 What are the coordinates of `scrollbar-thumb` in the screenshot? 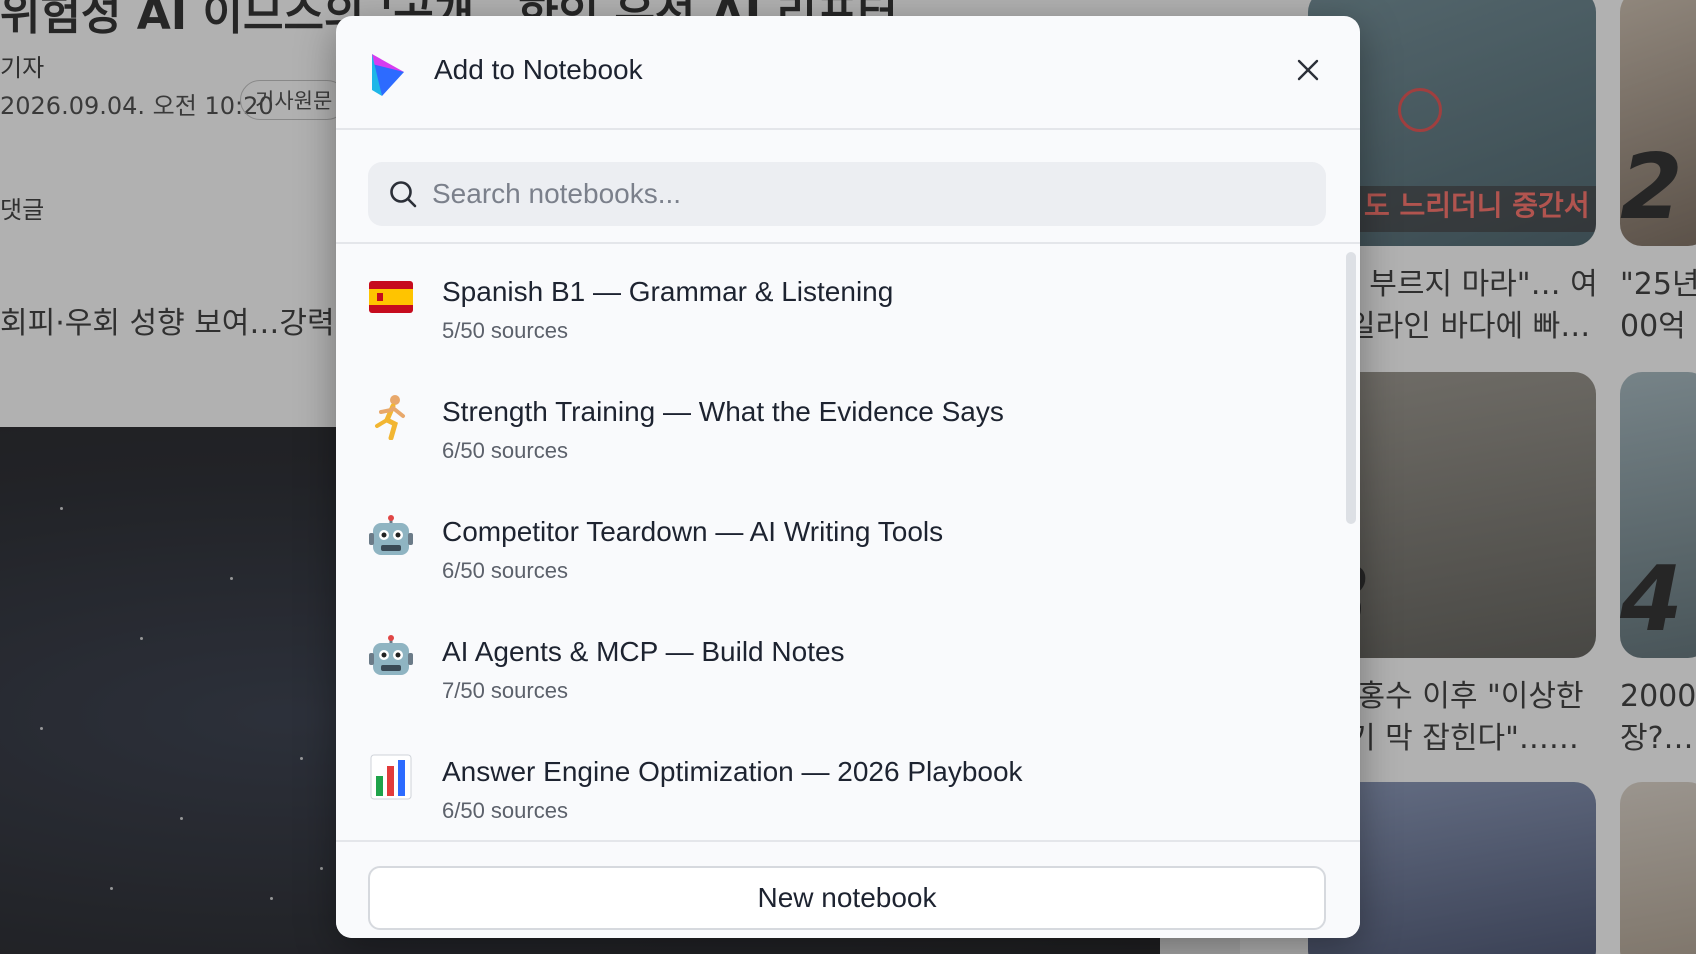 It's located at (1351, 388).